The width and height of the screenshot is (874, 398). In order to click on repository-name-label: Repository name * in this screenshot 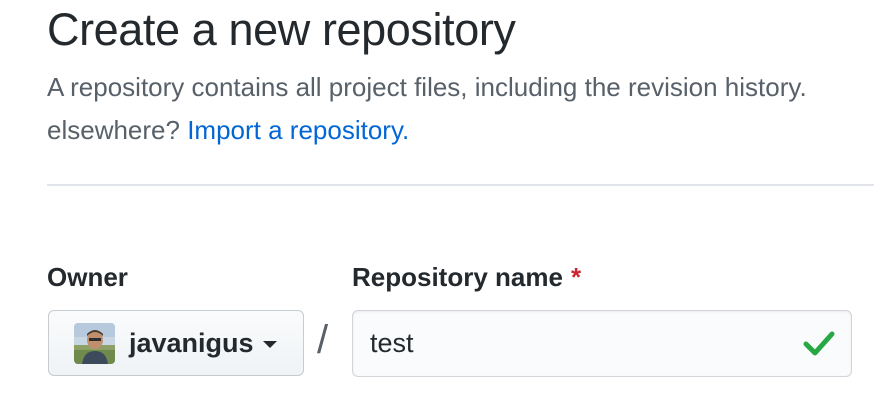, I will do `click(466, 277)`.